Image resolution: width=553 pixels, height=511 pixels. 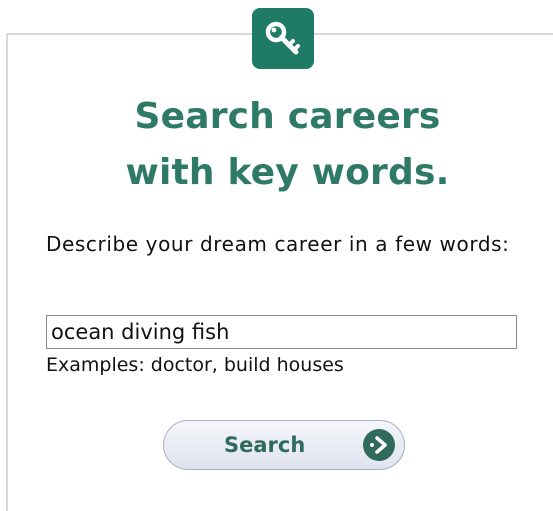 What do you see at coordinates (281, 332) in the screenshot?
I see `keyword-search-input` at bounding box center [281, 332].